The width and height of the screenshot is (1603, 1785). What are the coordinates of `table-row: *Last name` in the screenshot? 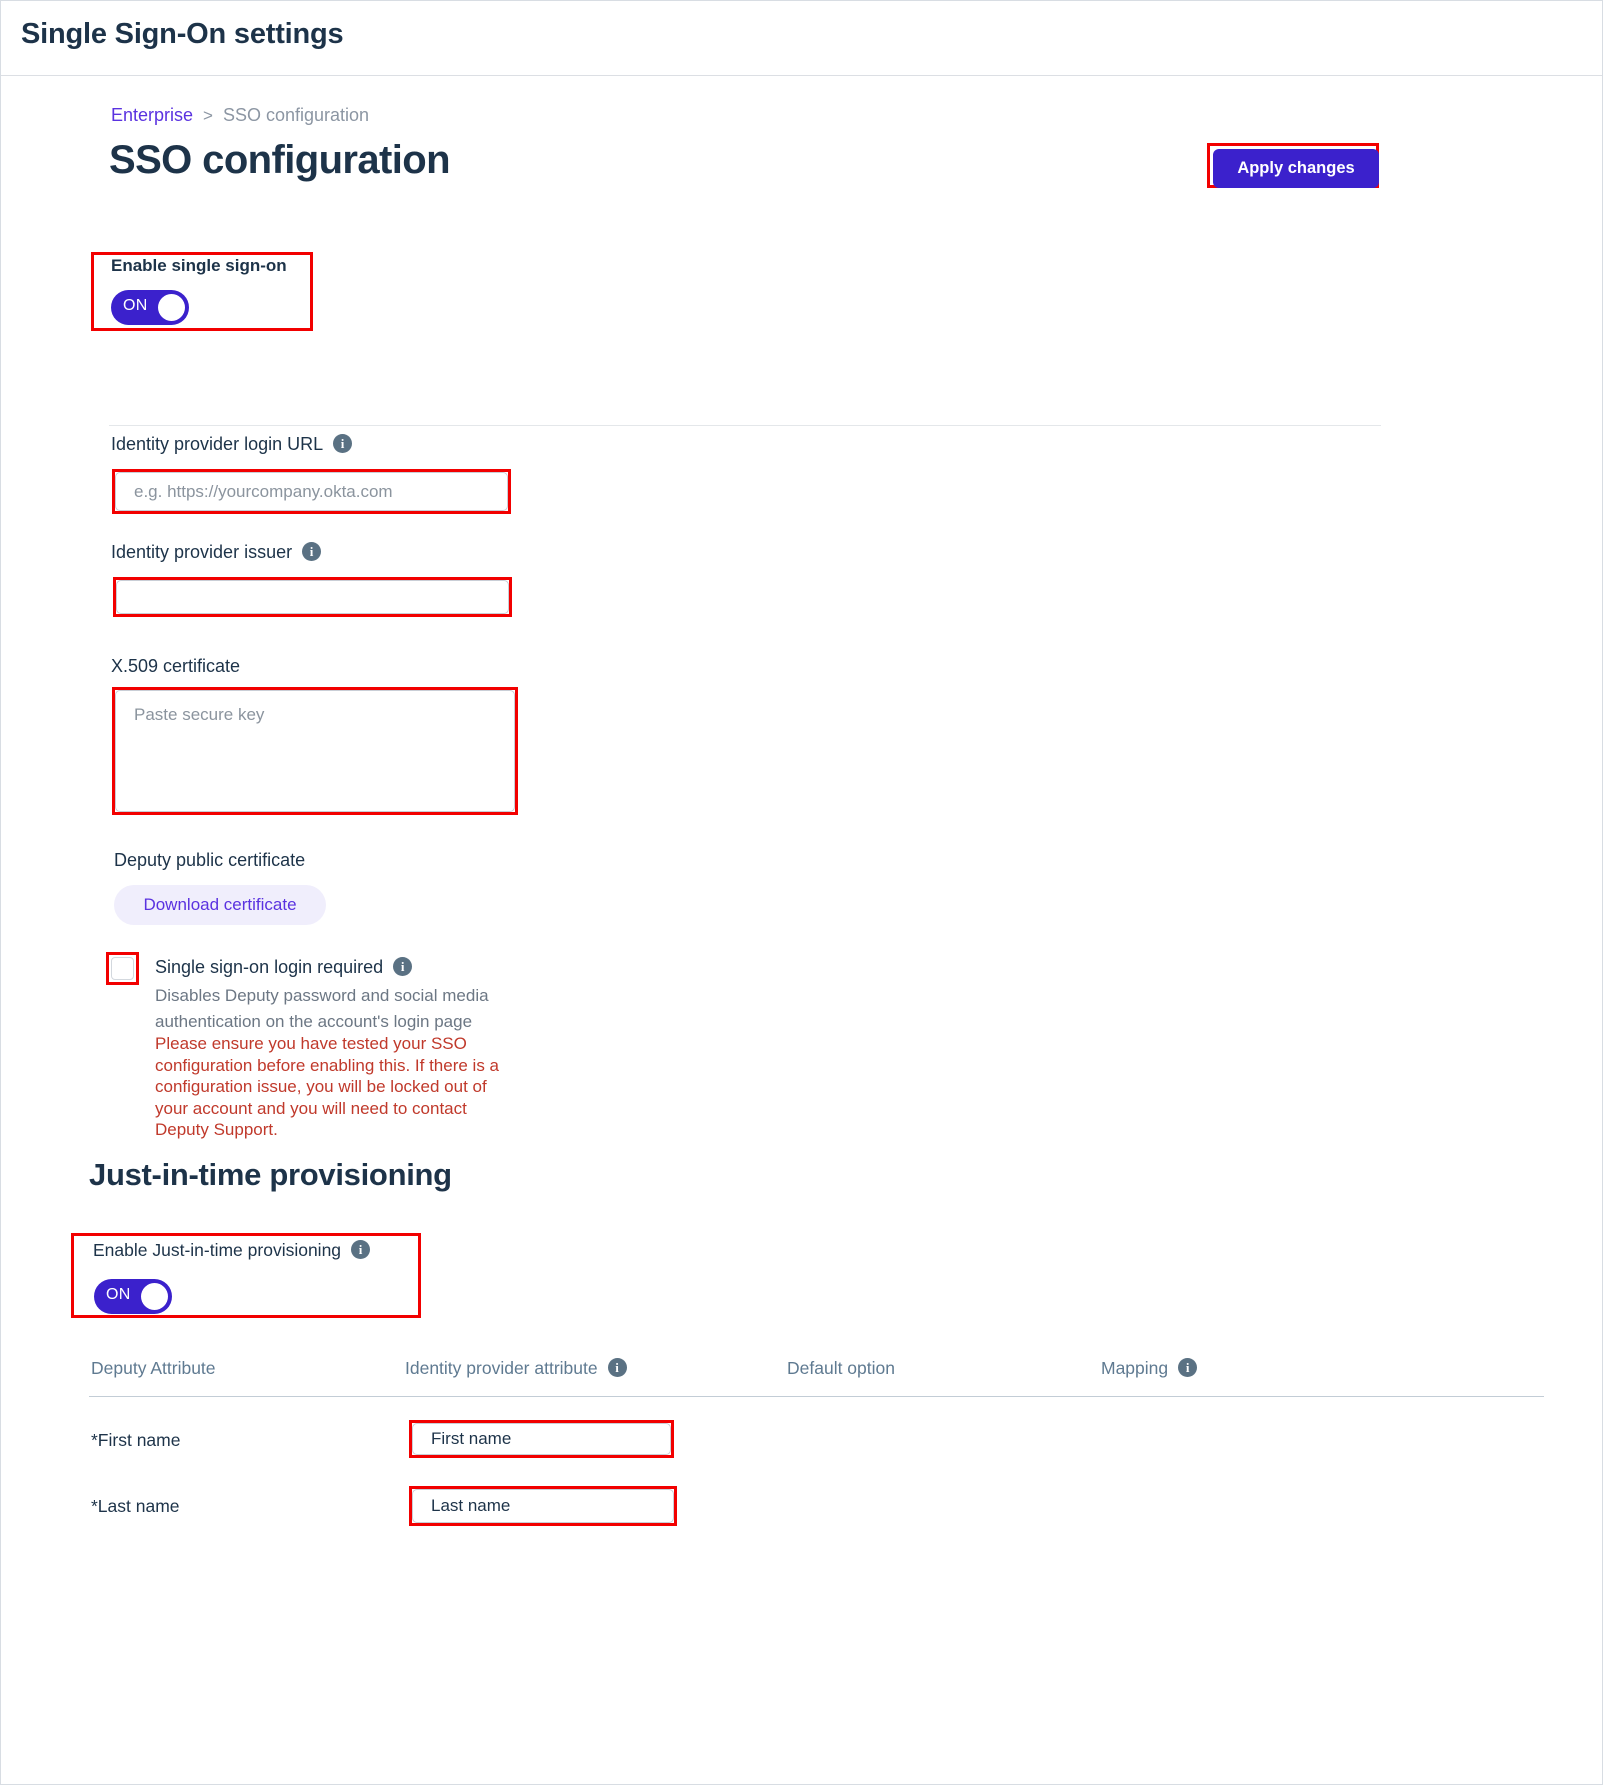 It's located at (135, 1506).